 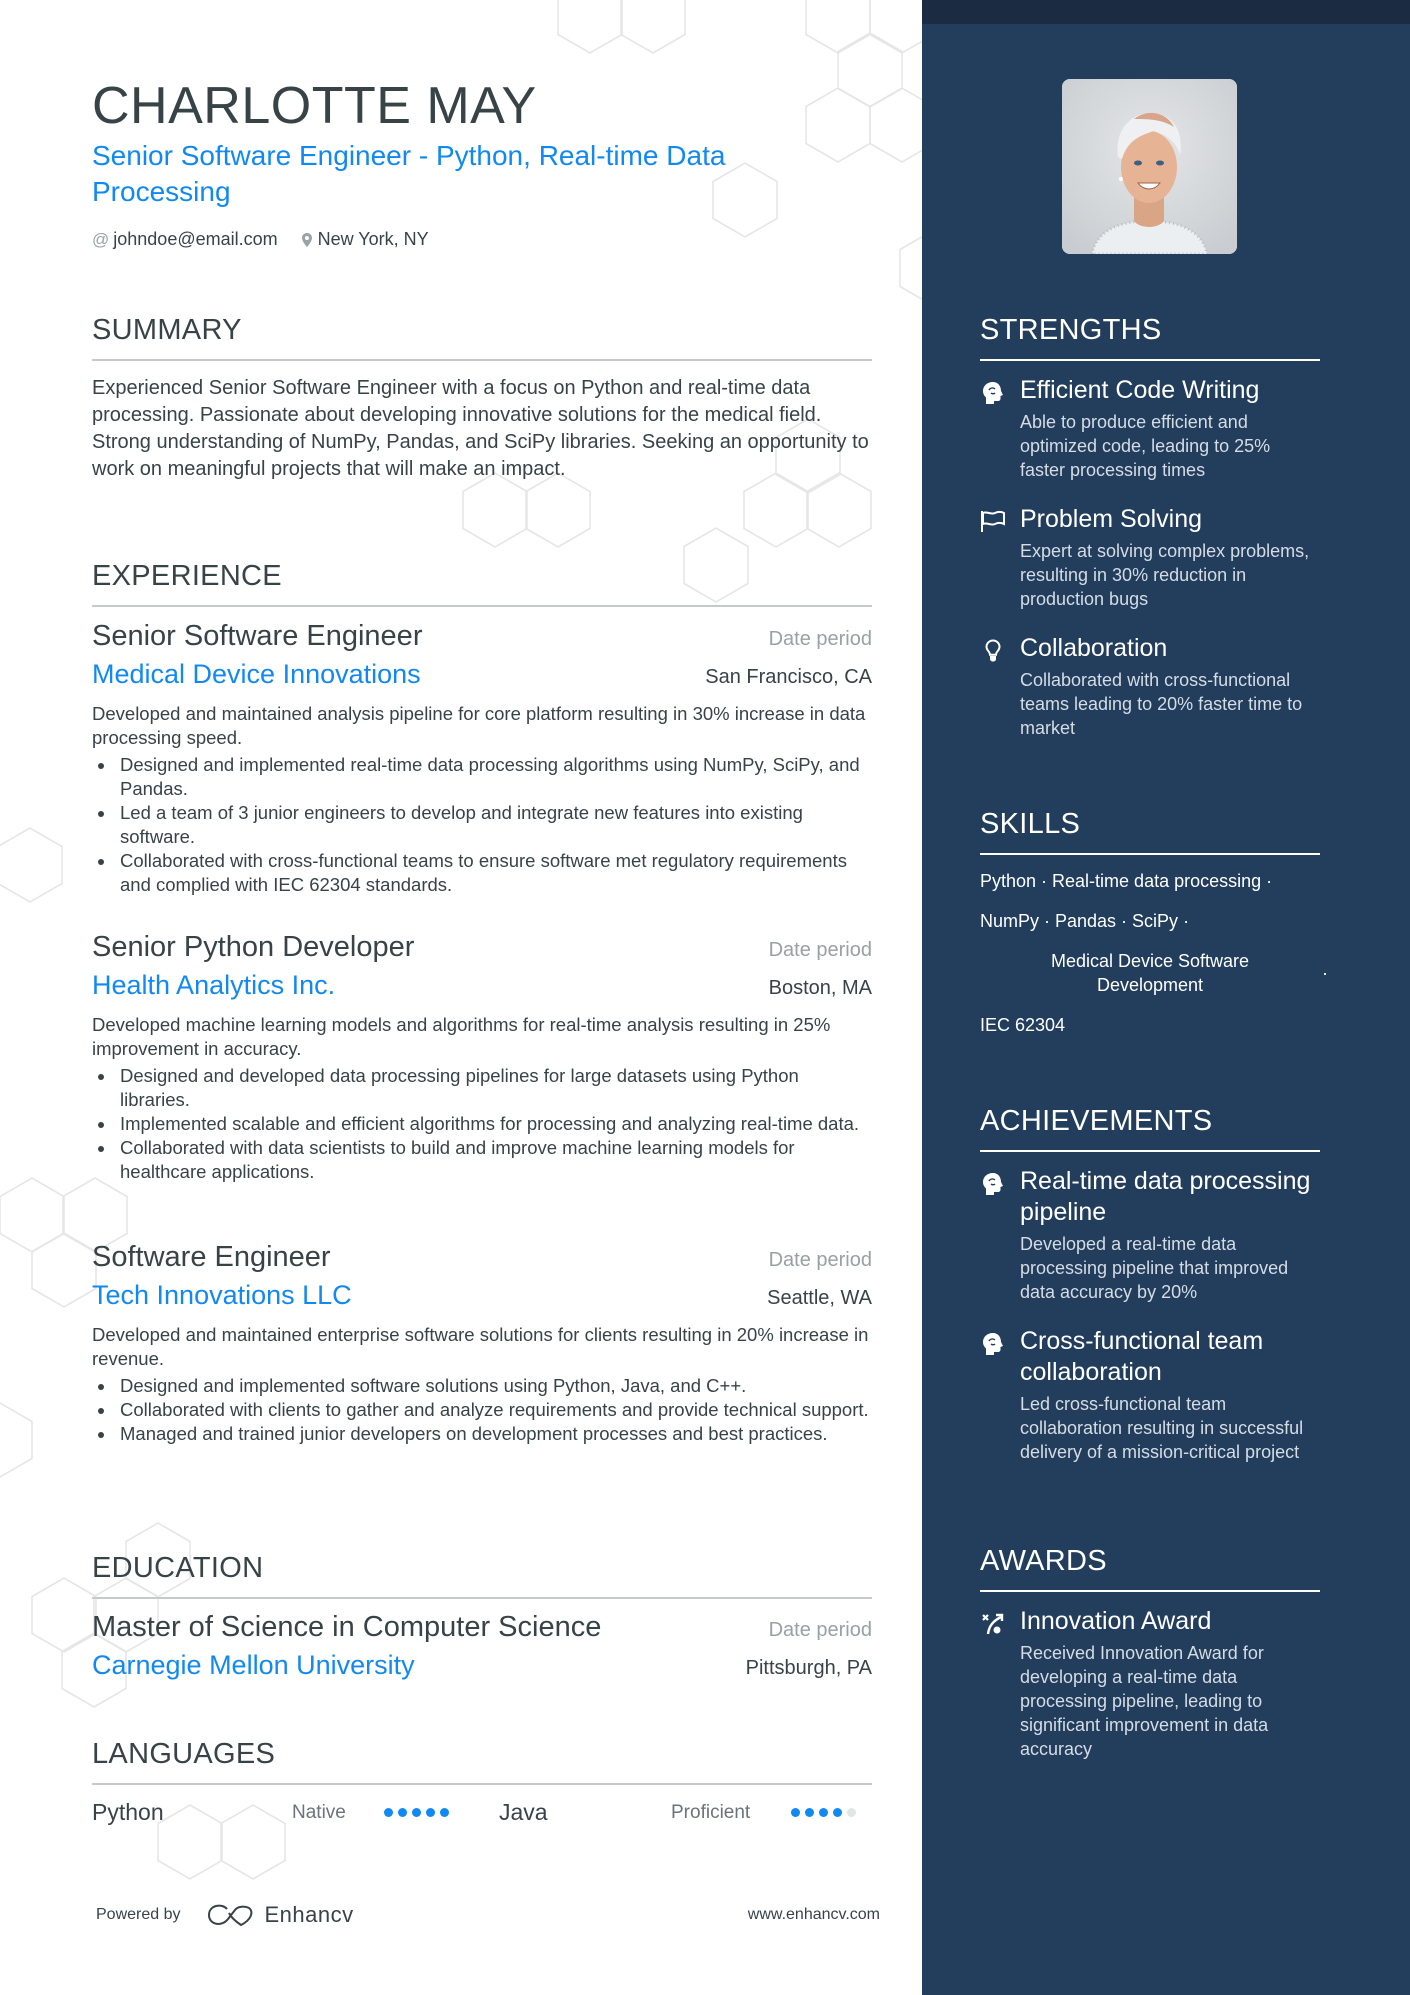 What do you see at coordinates (101, 239) in the screenshot?
I see `at-icon: @` at bounding box center [101, 239].